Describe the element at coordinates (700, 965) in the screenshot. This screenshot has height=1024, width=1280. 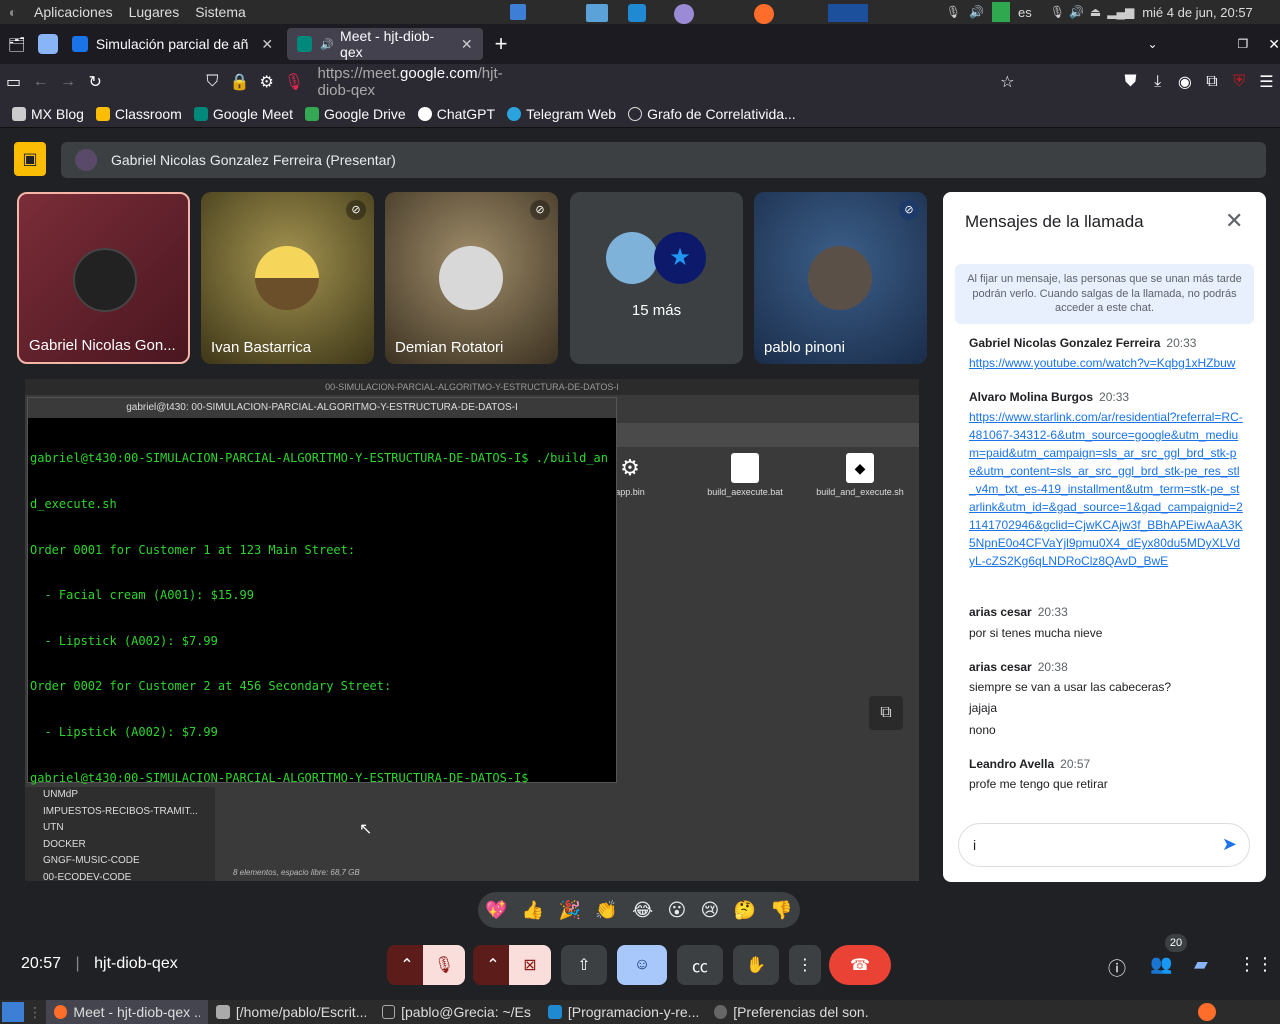
I see `captions-button: ㏄` at that location.